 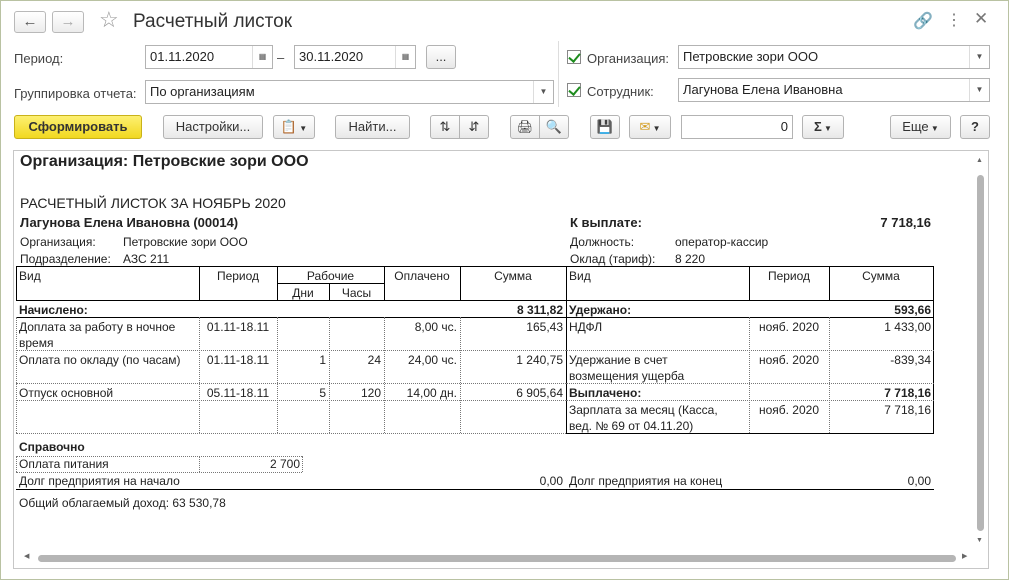 I want to click on employee-checkbox, so click(x=574, y=90).